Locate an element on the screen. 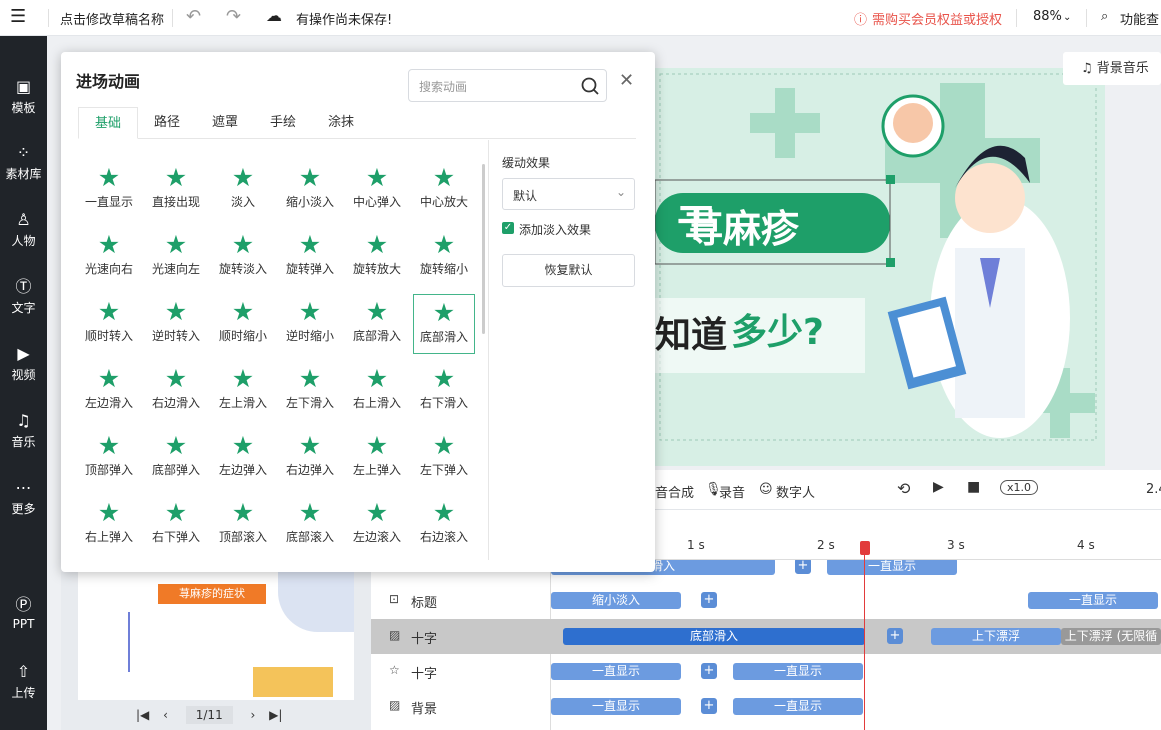 The image size is (1161, 730). sidebar-item-music: ♫ 音乐 is located at coordinates (23, 431).